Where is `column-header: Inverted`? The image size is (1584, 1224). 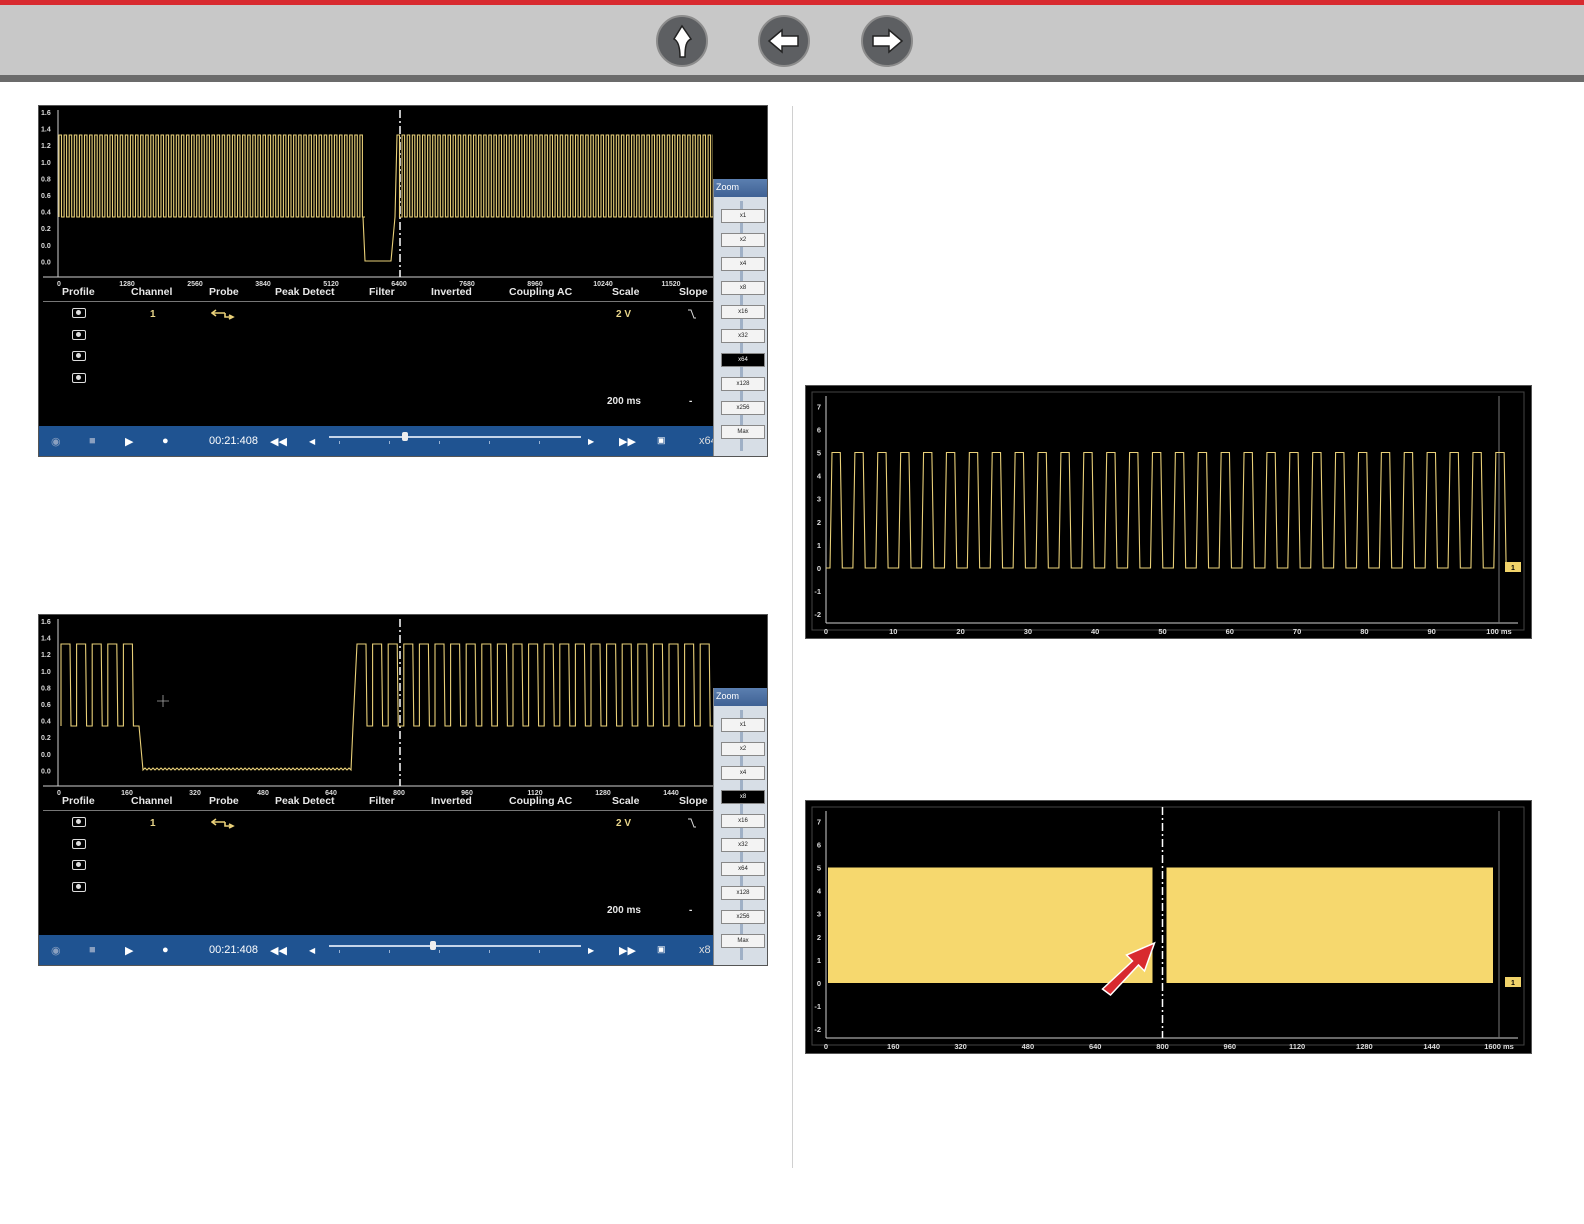
column-header: Inverted is located at coordinates (451, 801).